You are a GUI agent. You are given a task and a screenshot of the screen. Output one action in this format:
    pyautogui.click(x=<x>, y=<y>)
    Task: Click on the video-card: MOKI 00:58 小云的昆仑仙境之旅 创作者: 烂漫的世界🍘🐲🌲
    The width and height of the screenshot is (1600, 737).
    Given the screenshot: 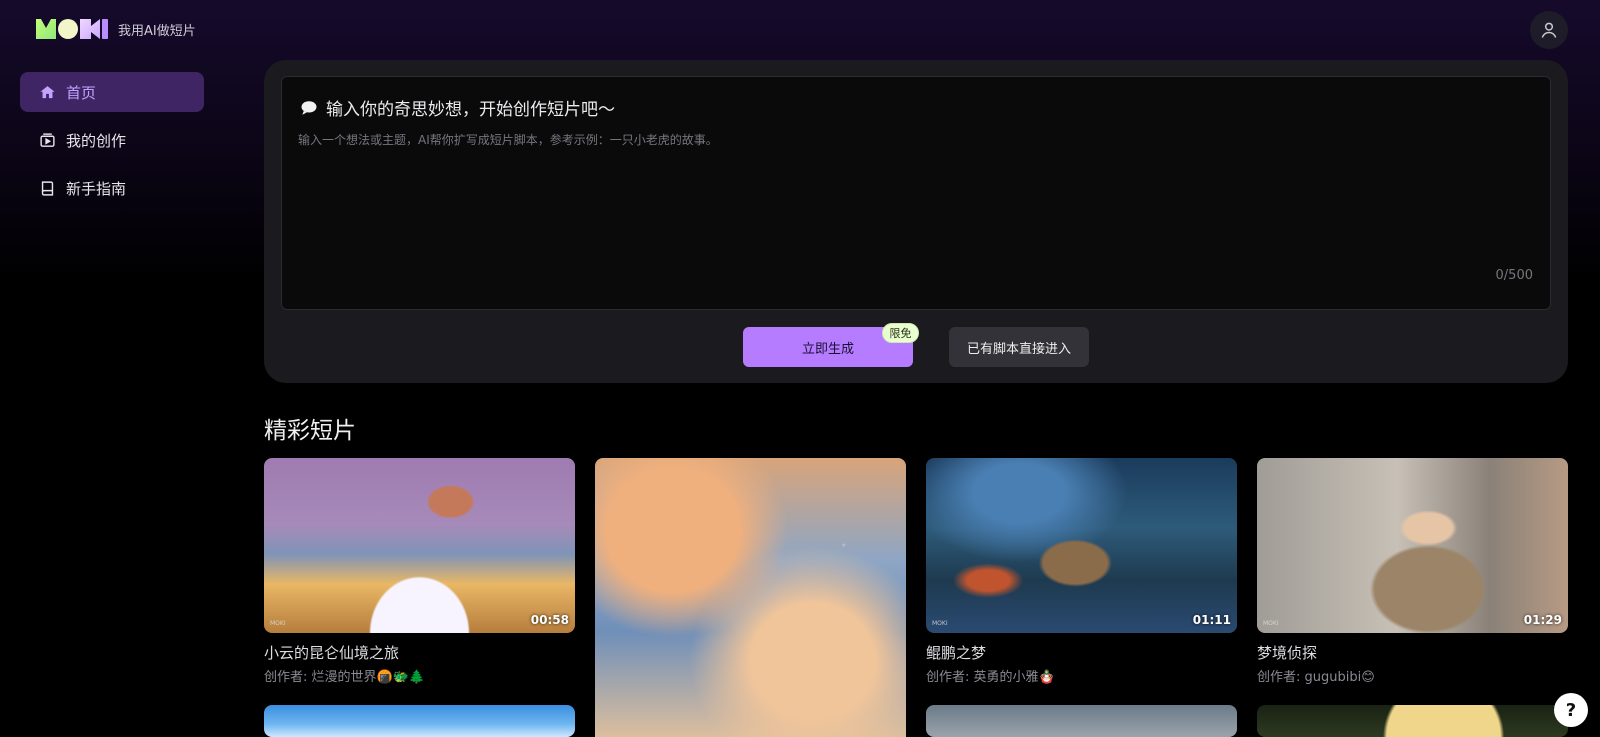 What is the action you would take?
    pyautogui.click(x=419, y=571)
    